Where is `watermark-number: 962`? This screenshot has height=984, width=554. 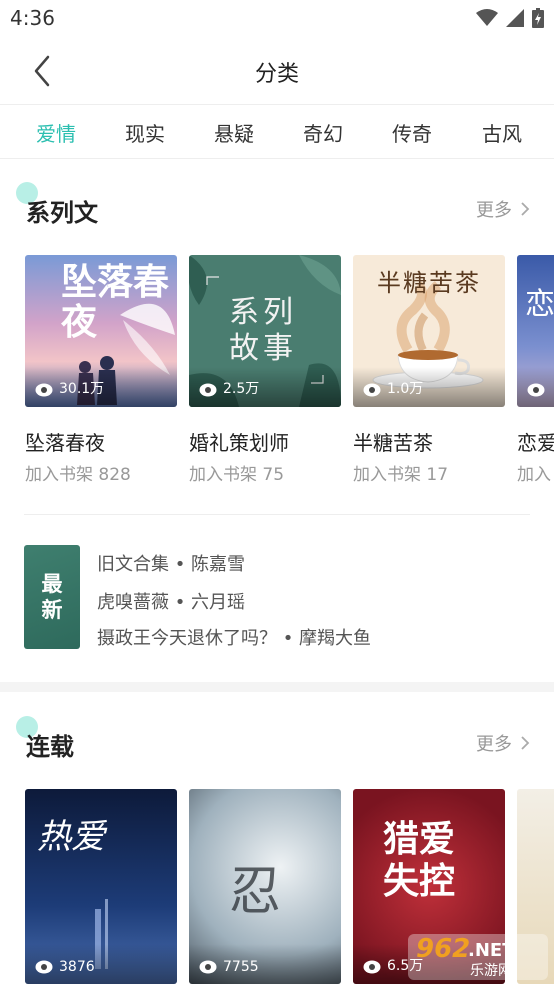 watermark-number: 962 is located at coordinates (443, 949).